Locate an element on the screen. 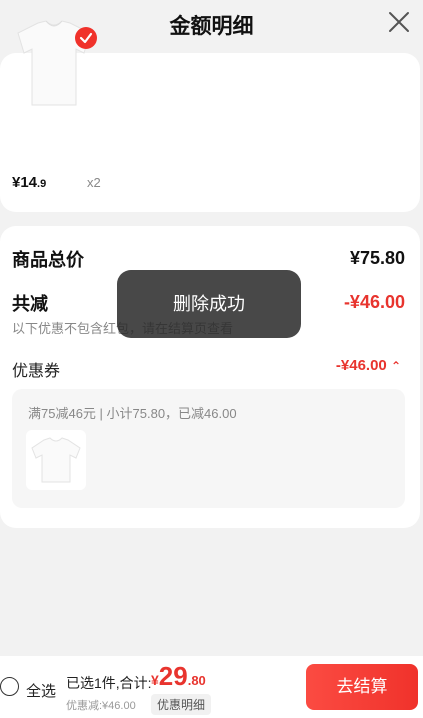 The width and height of the screenshot is (423, 718). item-price: ¥14.9 is located at coordinates (29, 182).